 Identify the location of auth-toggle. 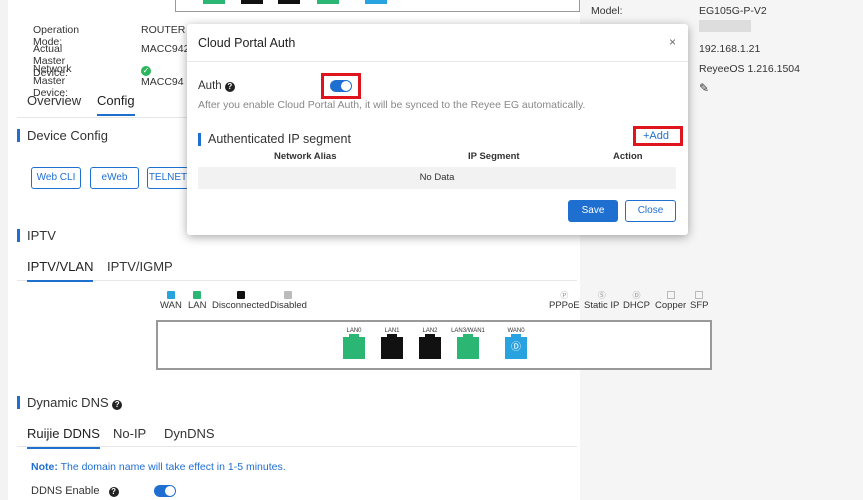
(341, 86).